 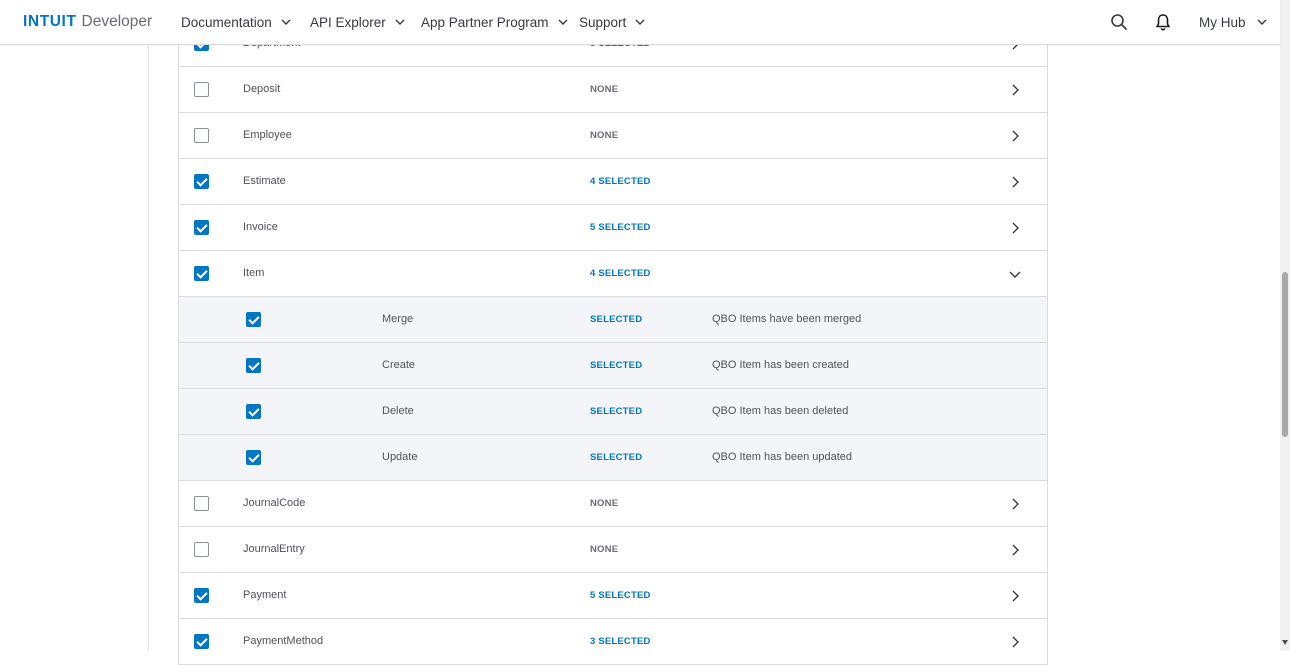 I want to click on table-row: JournalCode NONE, so click(x=613, y=504).